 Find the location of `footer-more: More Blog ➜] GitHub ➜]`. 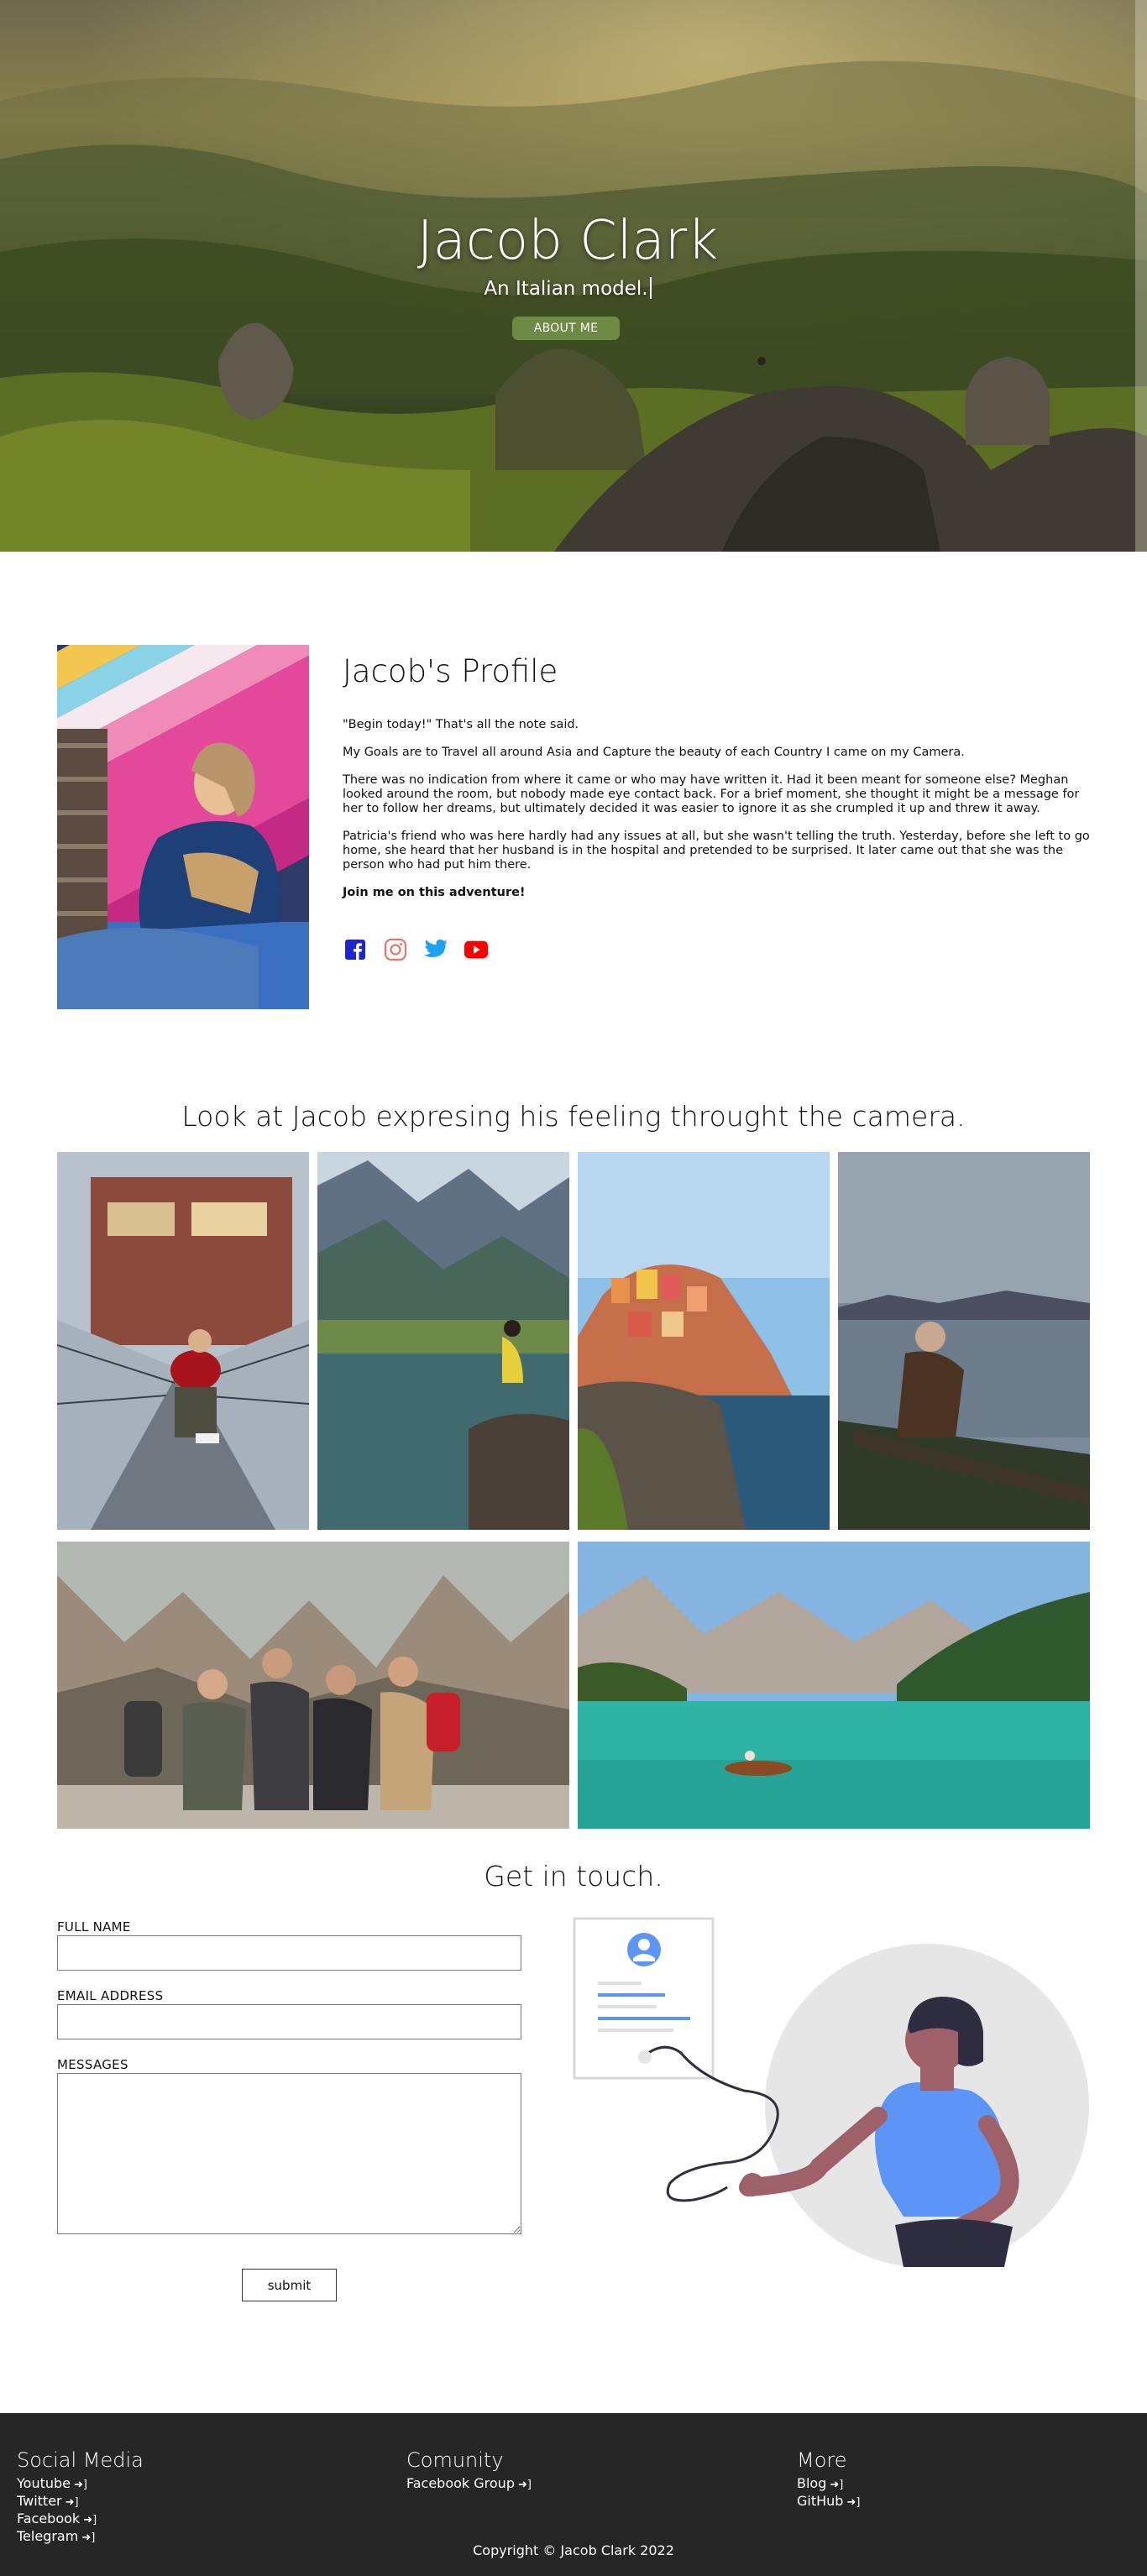

footer-more: More Blog ➜] GitHub ➜] is located at coordinates (828, 2479).